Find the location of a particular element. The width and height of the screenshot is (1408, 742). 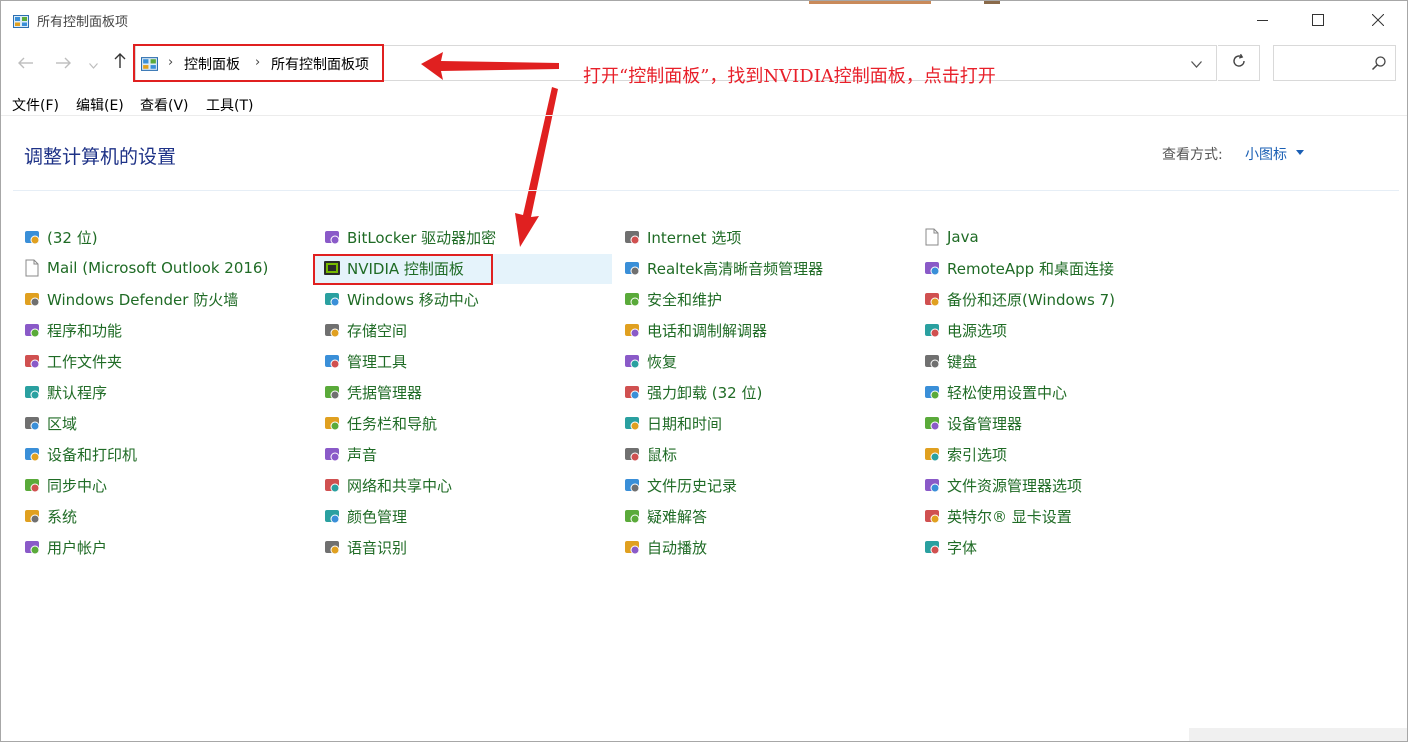

control-panel-item-label: 设备和打印机 is located at coordinates (92, 454).